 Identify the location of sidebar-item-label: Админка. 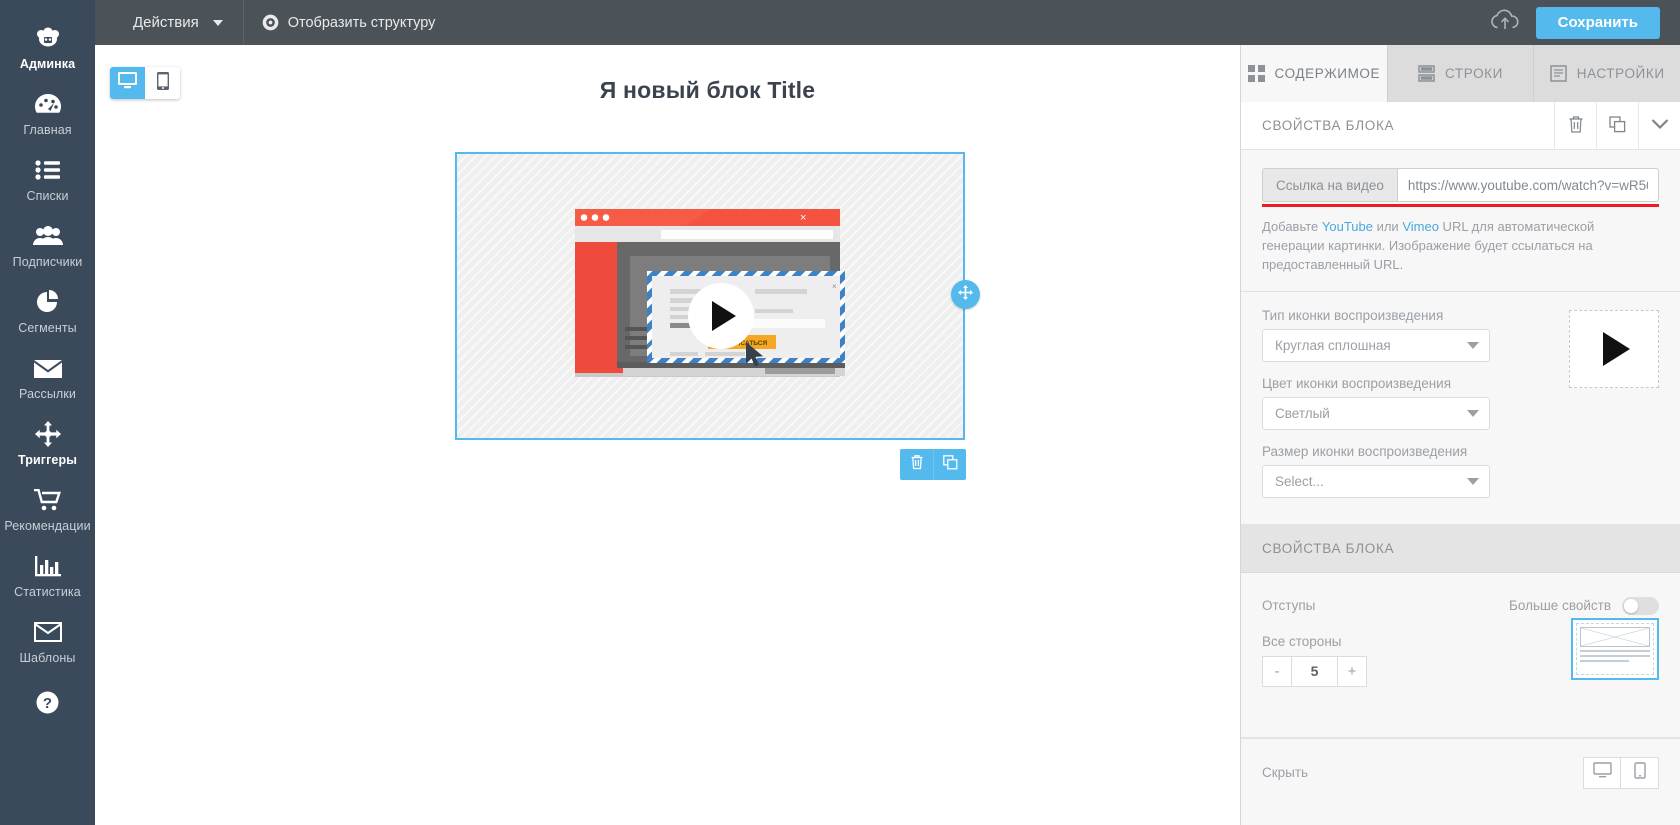
(47, 64).